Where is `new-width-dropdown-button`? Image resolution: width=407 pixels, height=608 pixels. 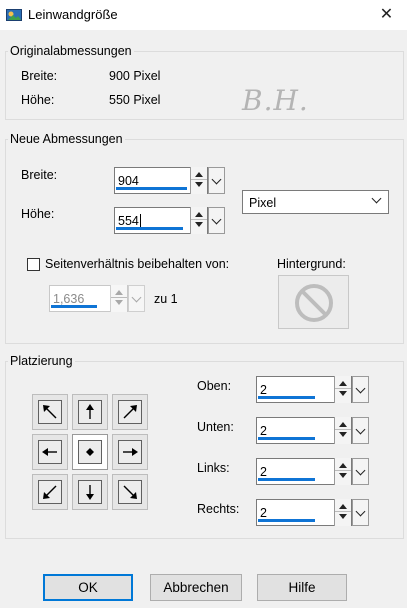 new-width-dropdown-button is located at coordinates (216, 180).